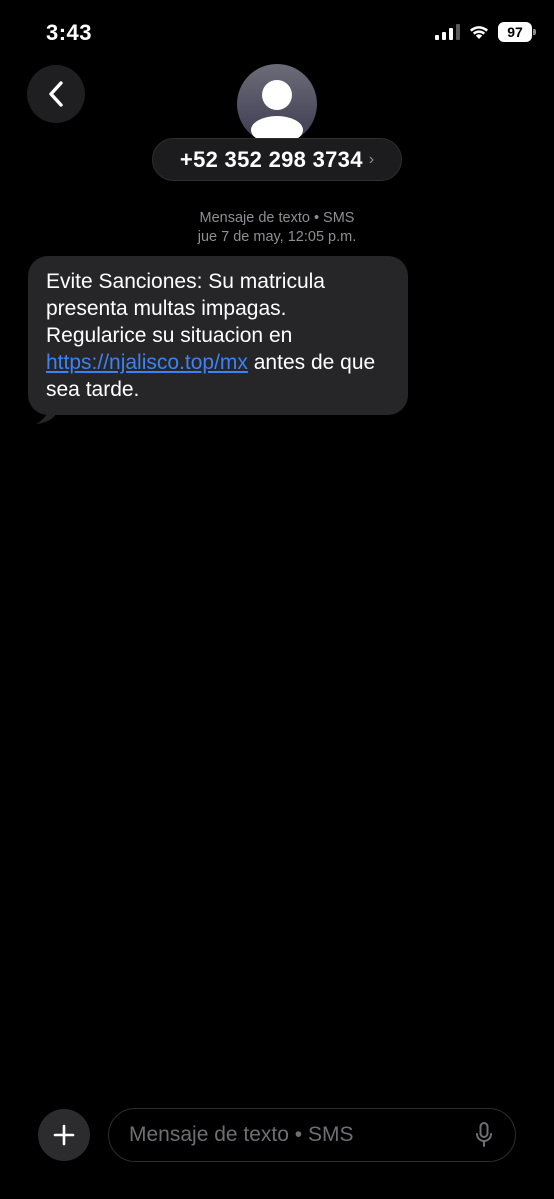  Describe the element at coordinates (479, 32) in the screenshot. I see `wifi-icon` at that location.